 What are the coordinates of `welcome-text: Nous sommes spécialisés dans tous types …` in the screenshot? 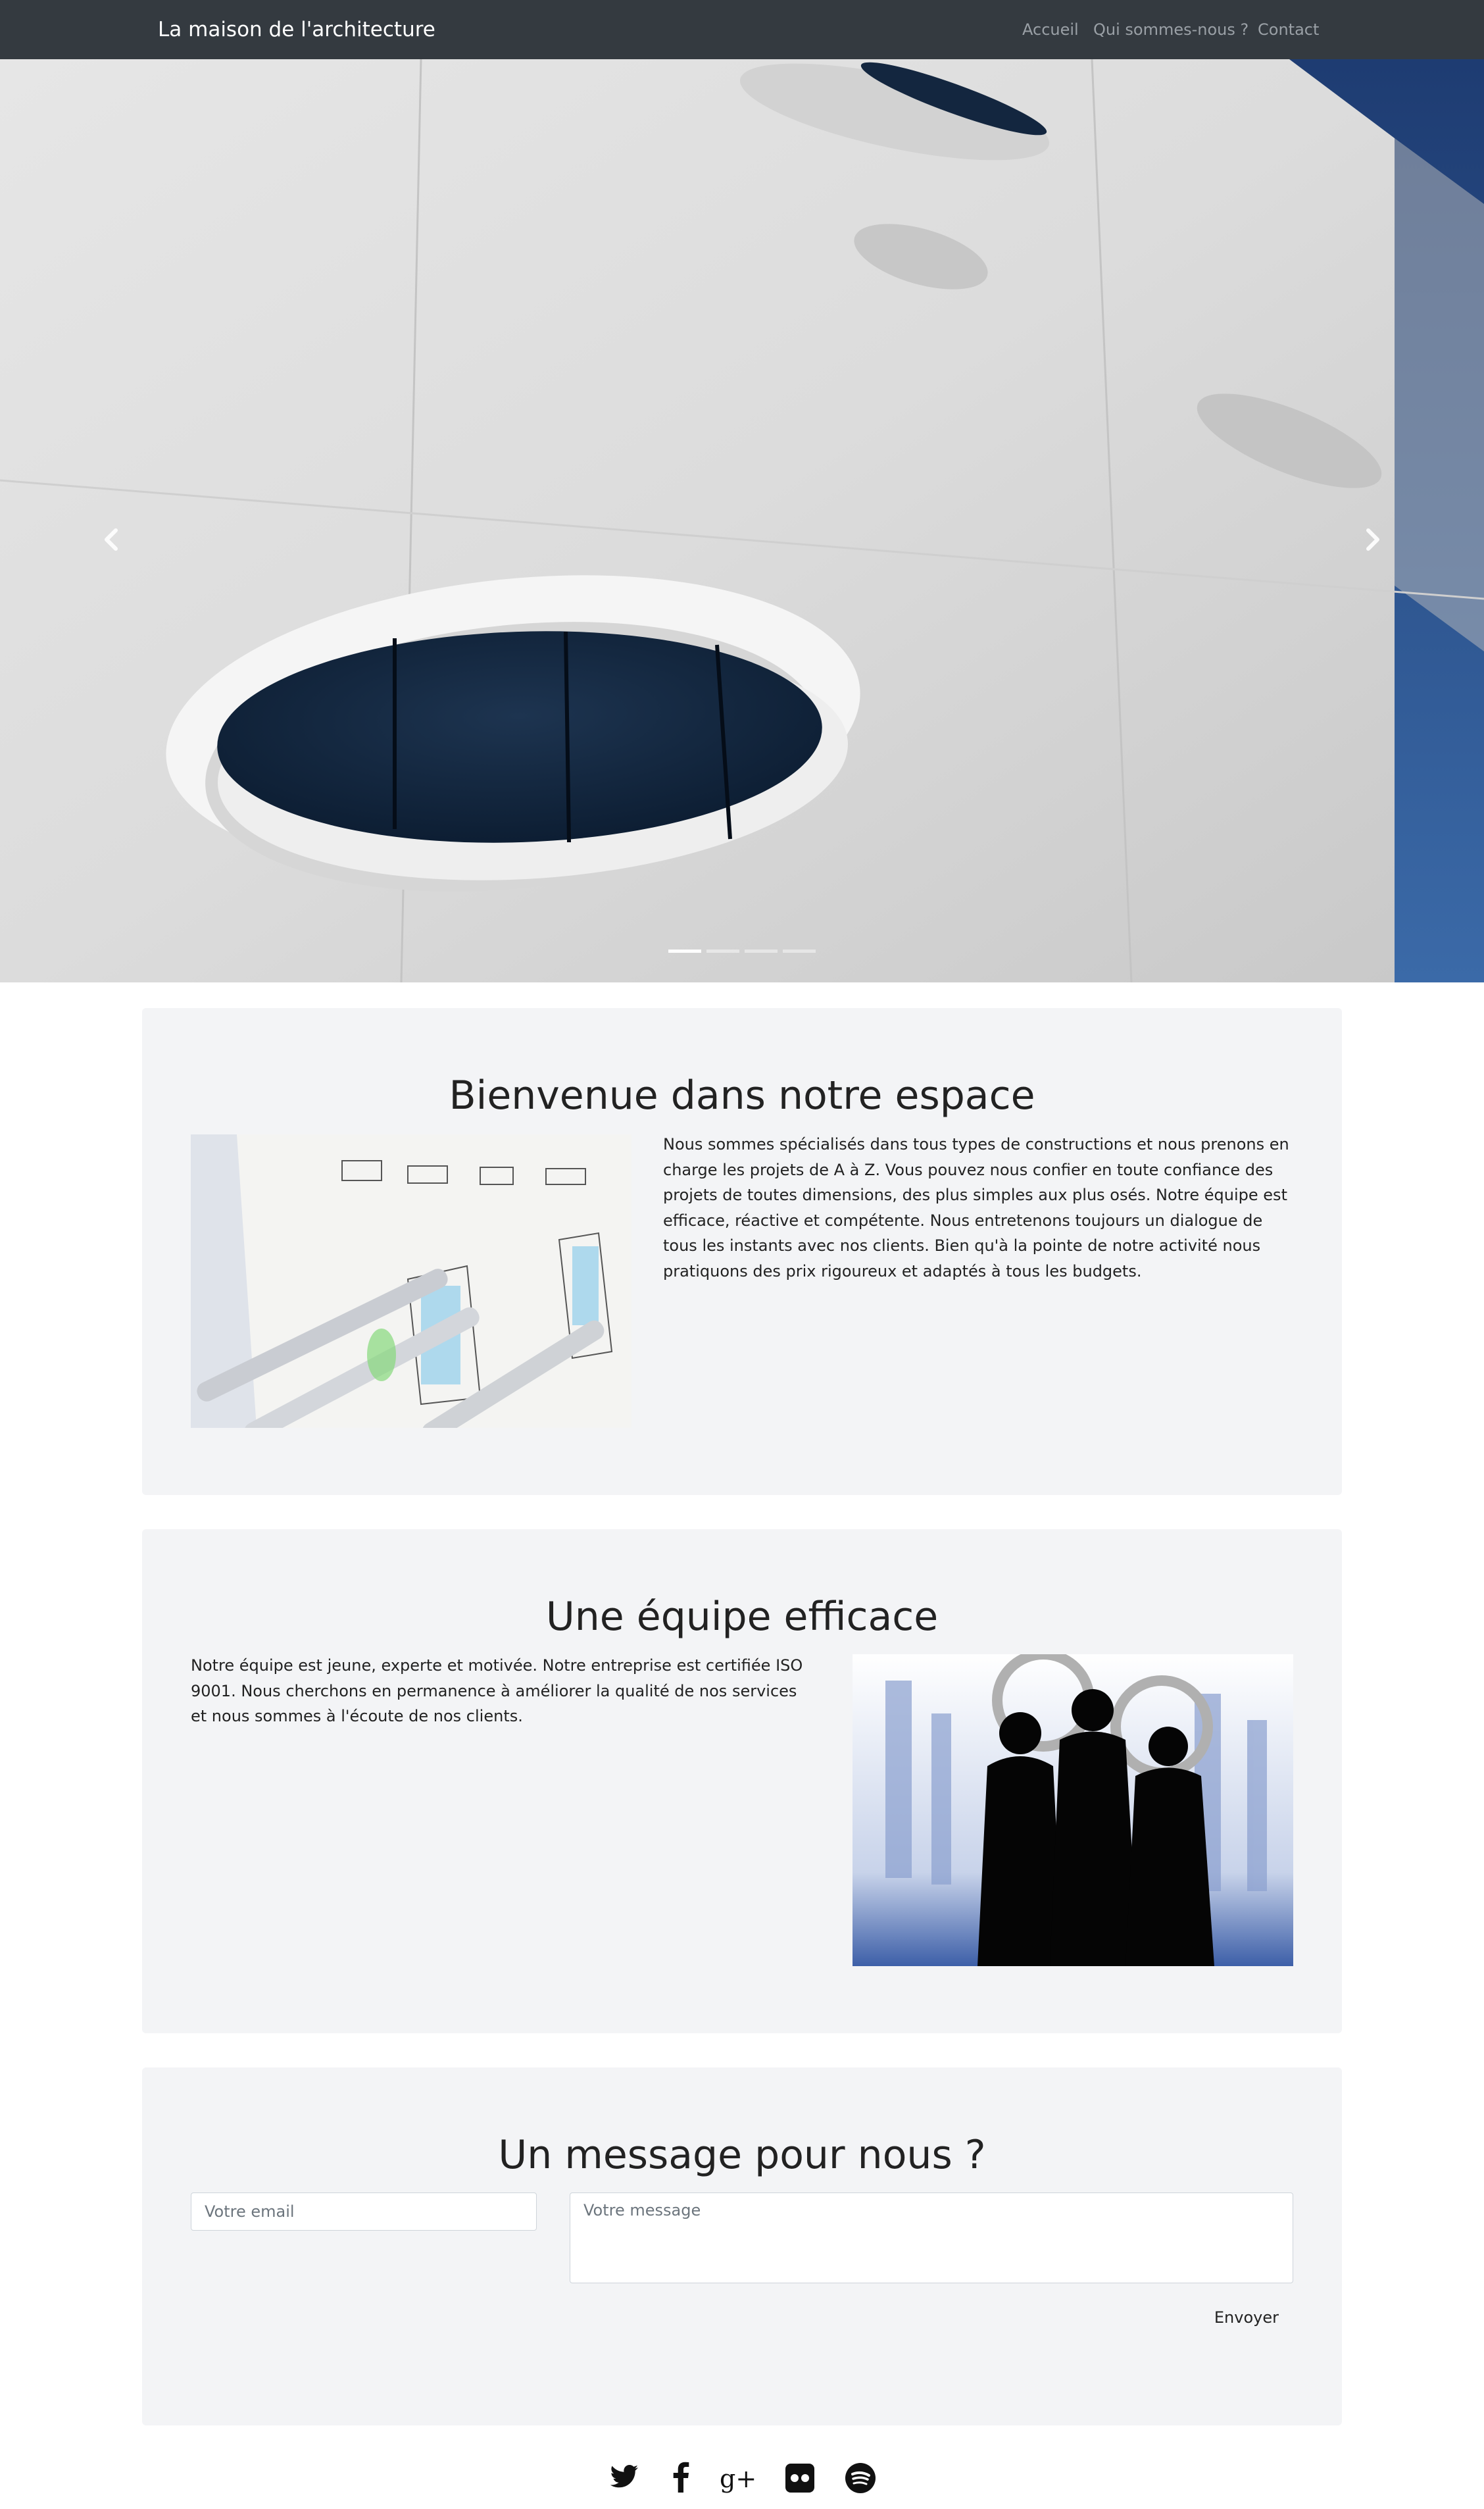 It's located at (976, 1207).